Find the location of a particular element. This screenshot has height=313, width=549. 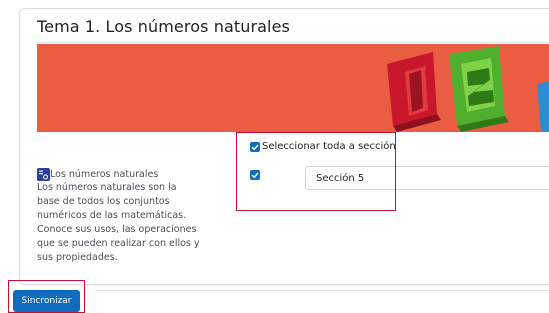

resource-icon is located at coordinates (43, 174).